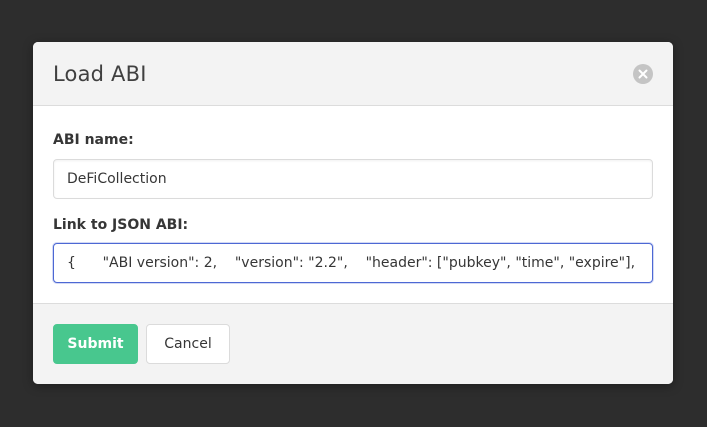 This screenshot has width=707, height=427. Describe the element at coordinates (121, 225) in the screenshot. I see `json-abi-label: Link to JSON ABI:` at that location.